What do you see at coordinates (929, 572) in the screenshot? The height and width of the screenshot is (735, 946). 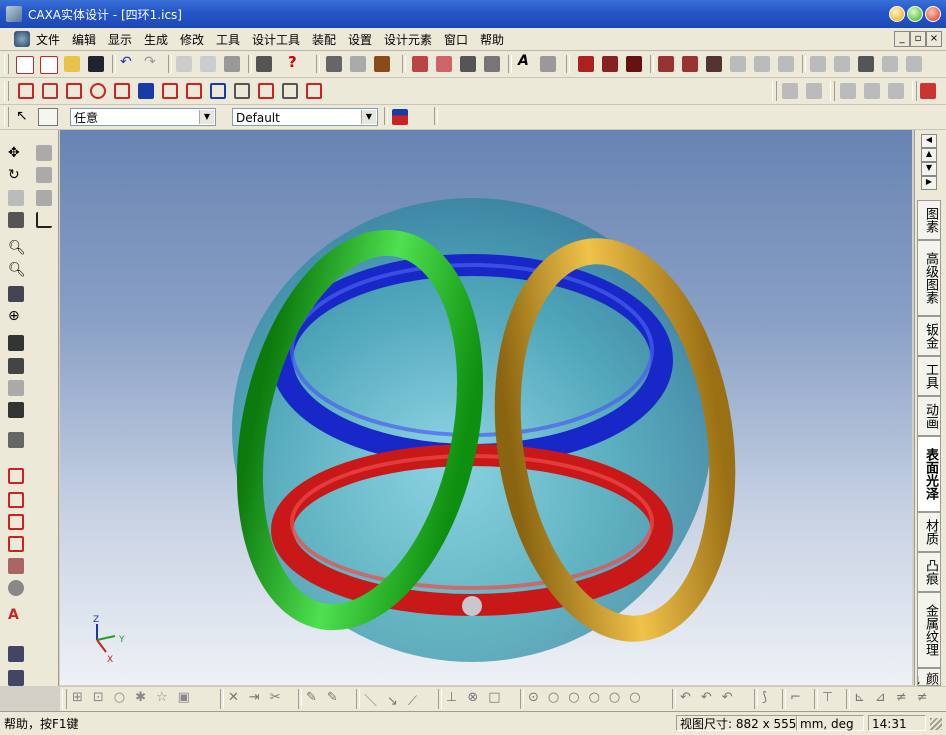 I see `tab-emboss: 凸痕` at bounding box center [929, 572].